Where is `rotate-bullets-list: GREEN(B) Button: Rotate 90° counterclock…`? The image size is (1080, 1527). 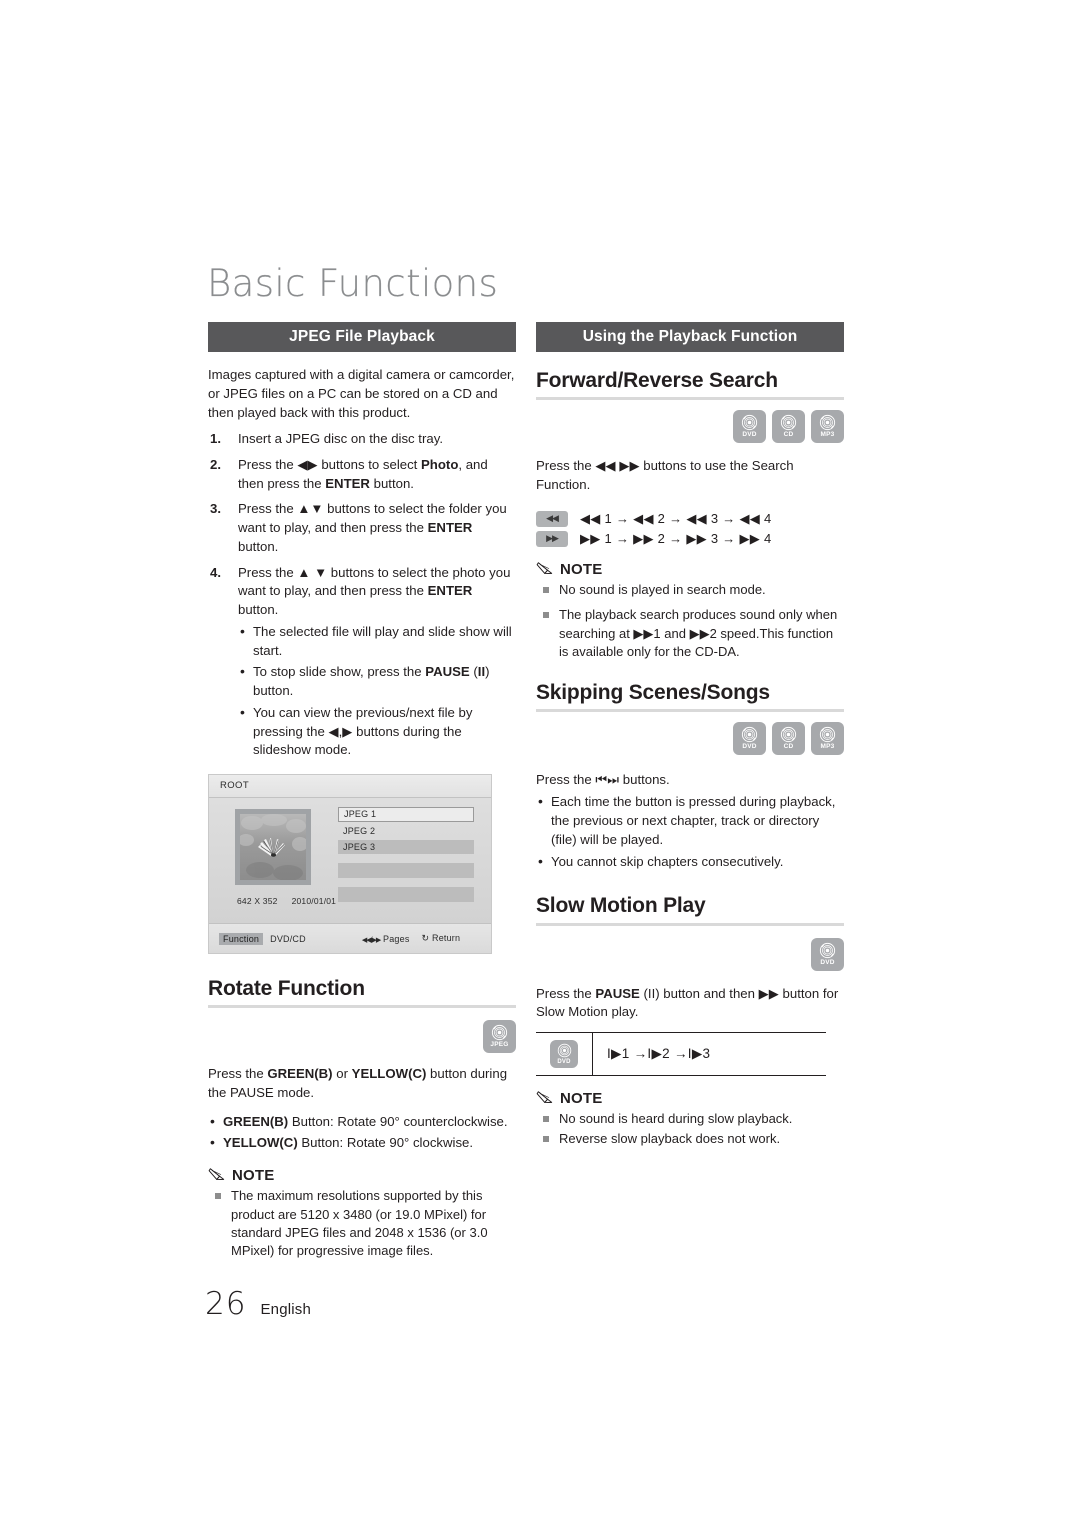
rotate-bullets-list: GREEN(B) Button: Rotate 90° counterclock… is located at coordinates (362, 1132).